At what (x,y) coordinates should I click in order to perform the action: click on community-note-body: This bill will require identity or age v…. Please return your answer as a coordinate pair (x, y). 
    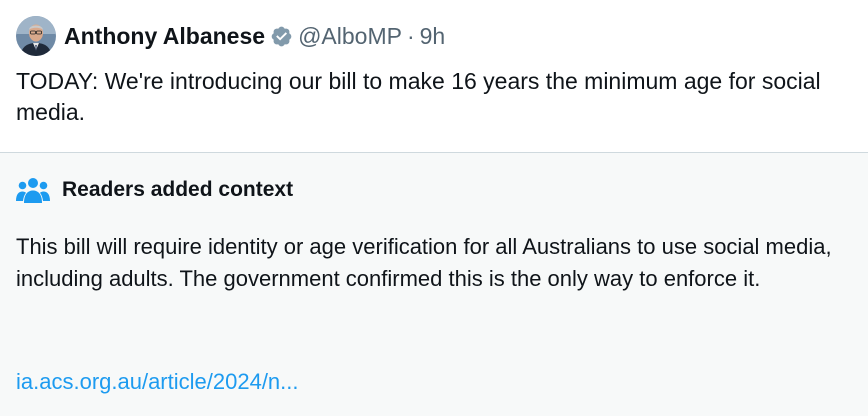
    Looking at the image, I should click on (424, 262).